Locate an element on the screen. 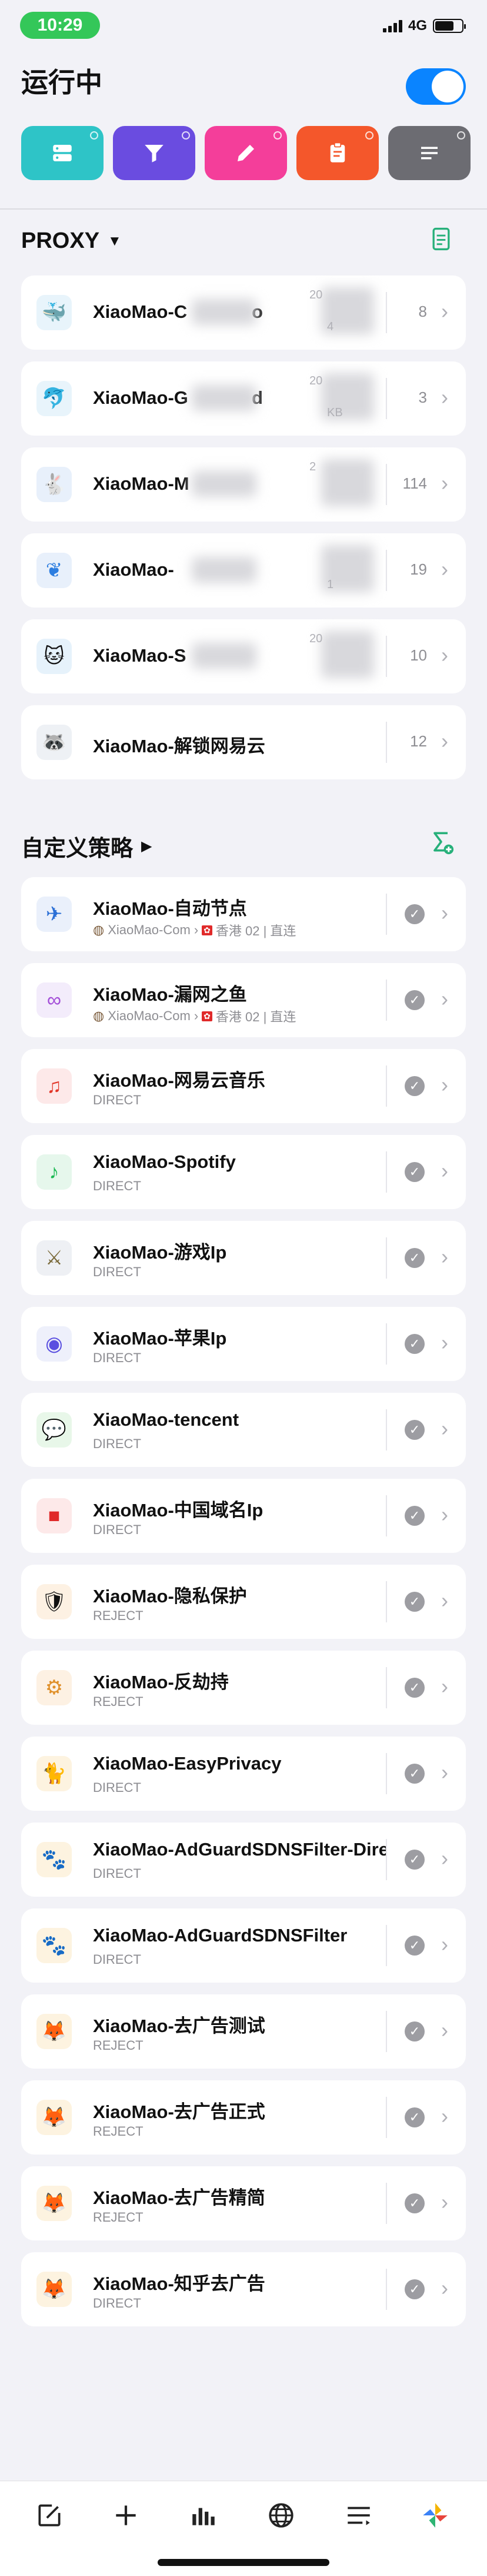 This screenshot has width=487, height=2576. policy-name: XiaoMao-AdGuardSDNSFilter-Dire is located at coordinates (240, 1849).